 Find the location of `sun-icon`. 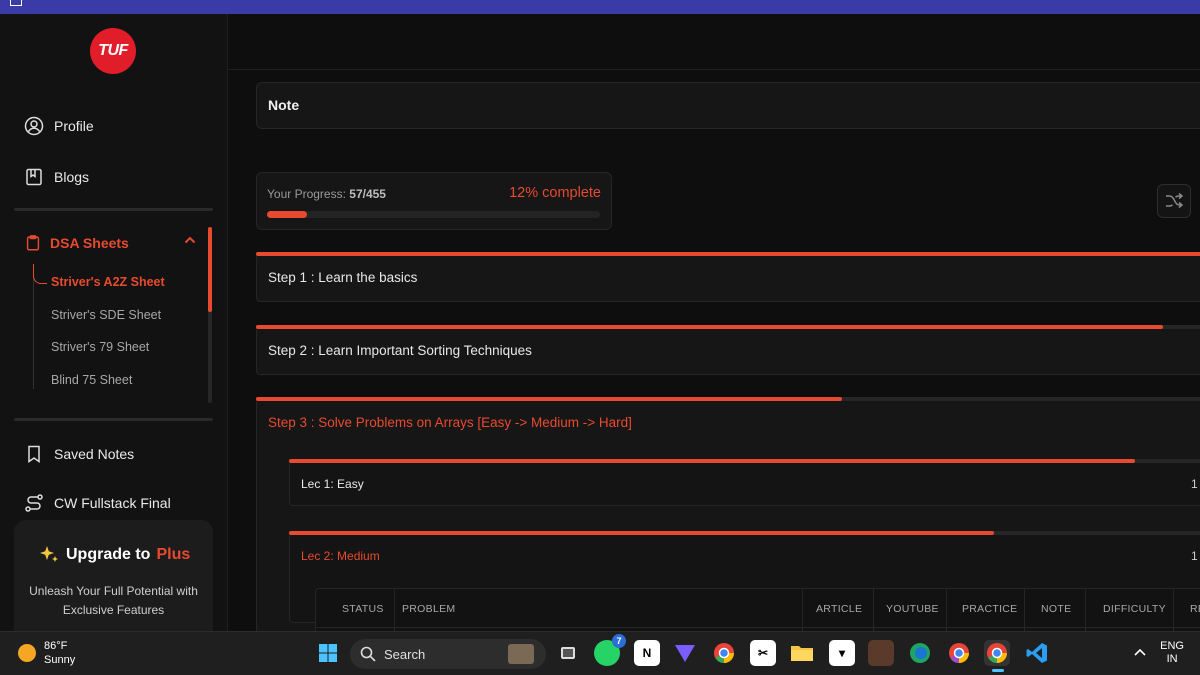

sun-icon is located at coordinates (27, 653).